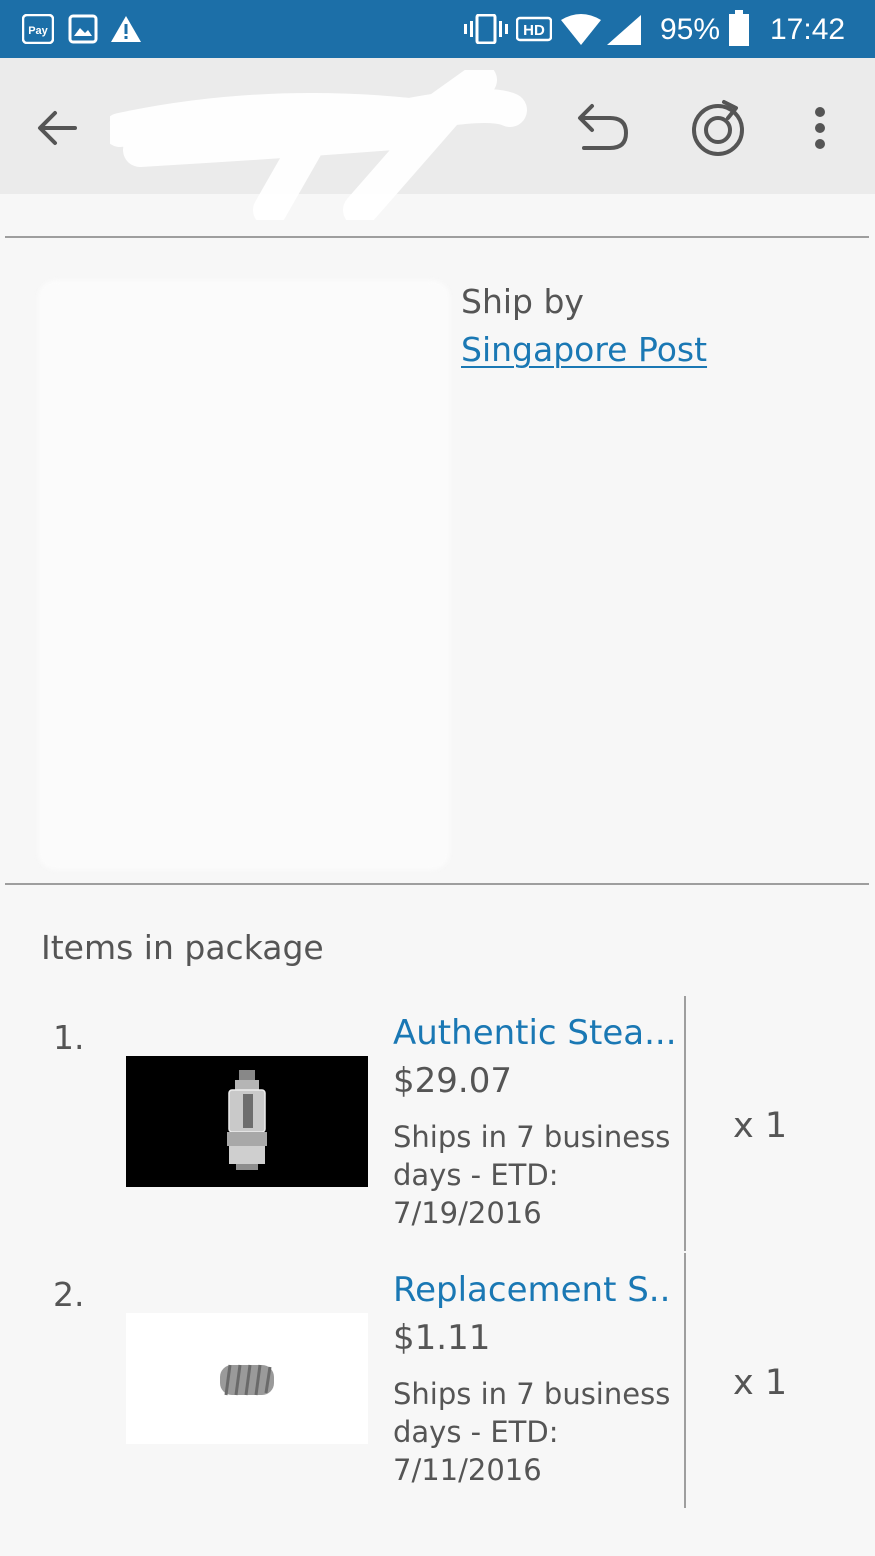 This screenshot has height=1556, width=875. Describe the element at coordinates (442, 1338) in the screenshot. I see `item-price: $1.11` at that location.